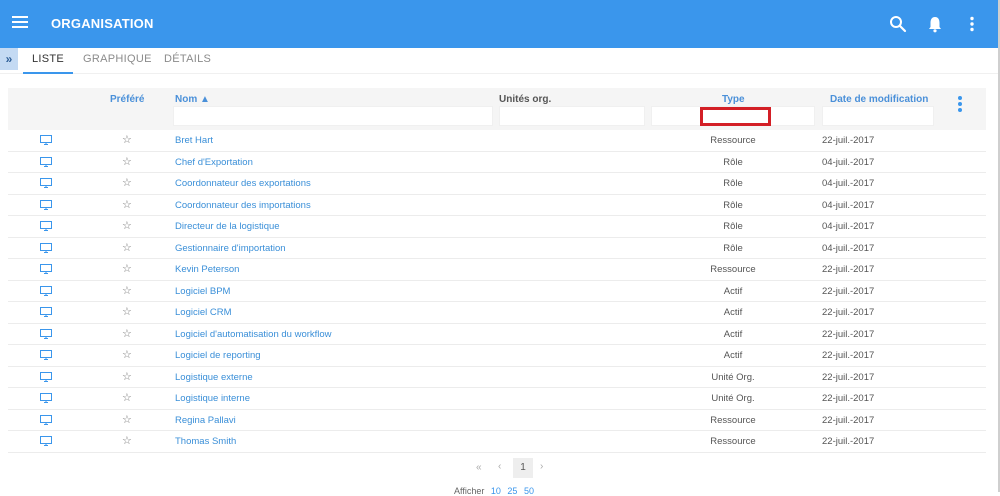 The height and width of the screenshot is (496, 1000). I want to click on tab-graphique: GRAPHIQUE, so click(117, 63).